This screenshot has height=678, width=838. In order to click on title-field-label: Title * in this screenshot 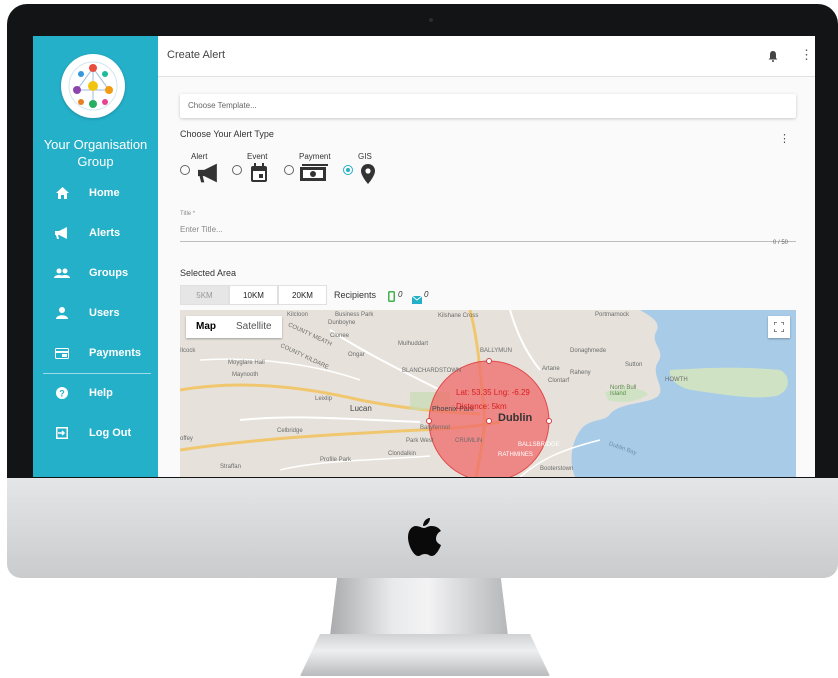, I will do `click(188, 214)`.